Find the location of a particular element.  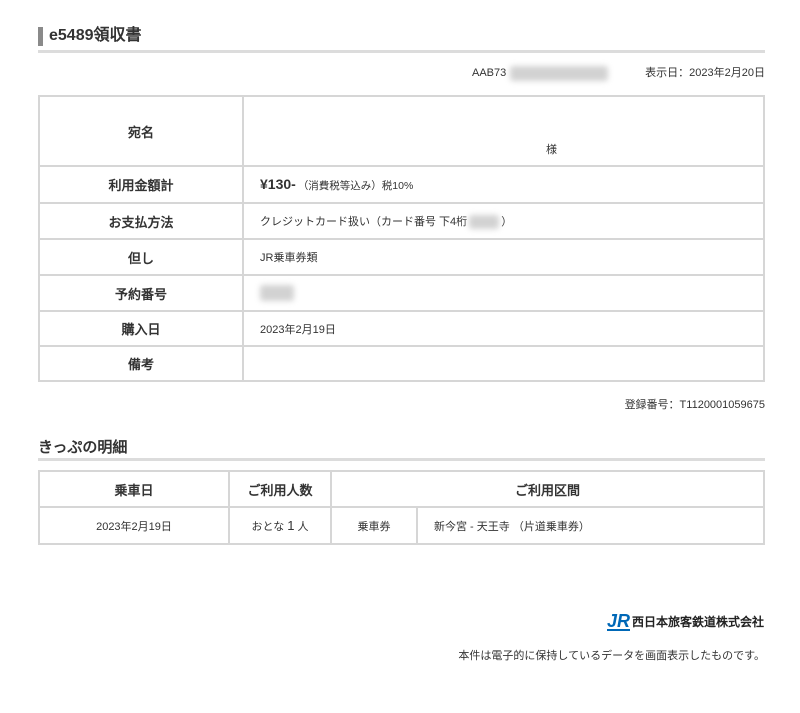

page-title: e5489領収書 is located at coordinates (95, 35).